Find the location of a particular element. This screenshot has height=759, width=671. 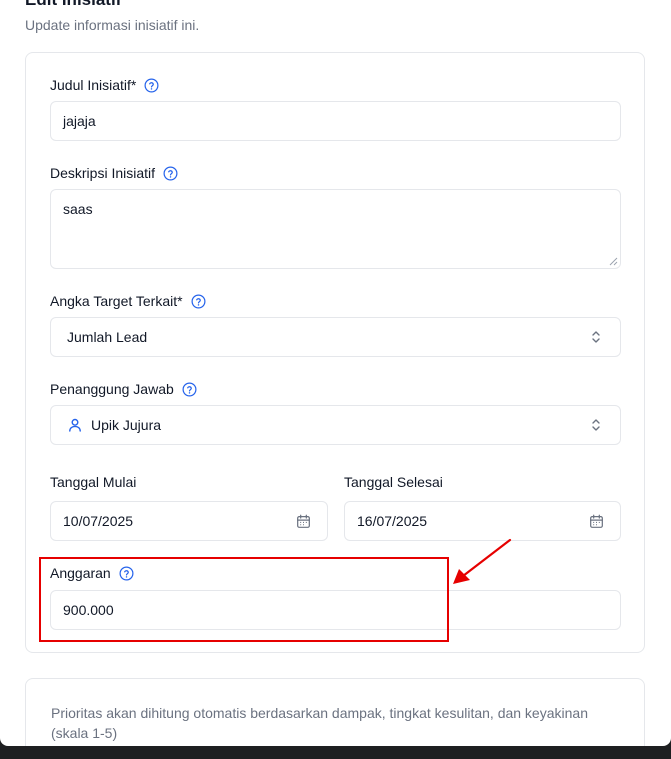

deskripsi-textarea: saas is located at coordinates (335, 229).